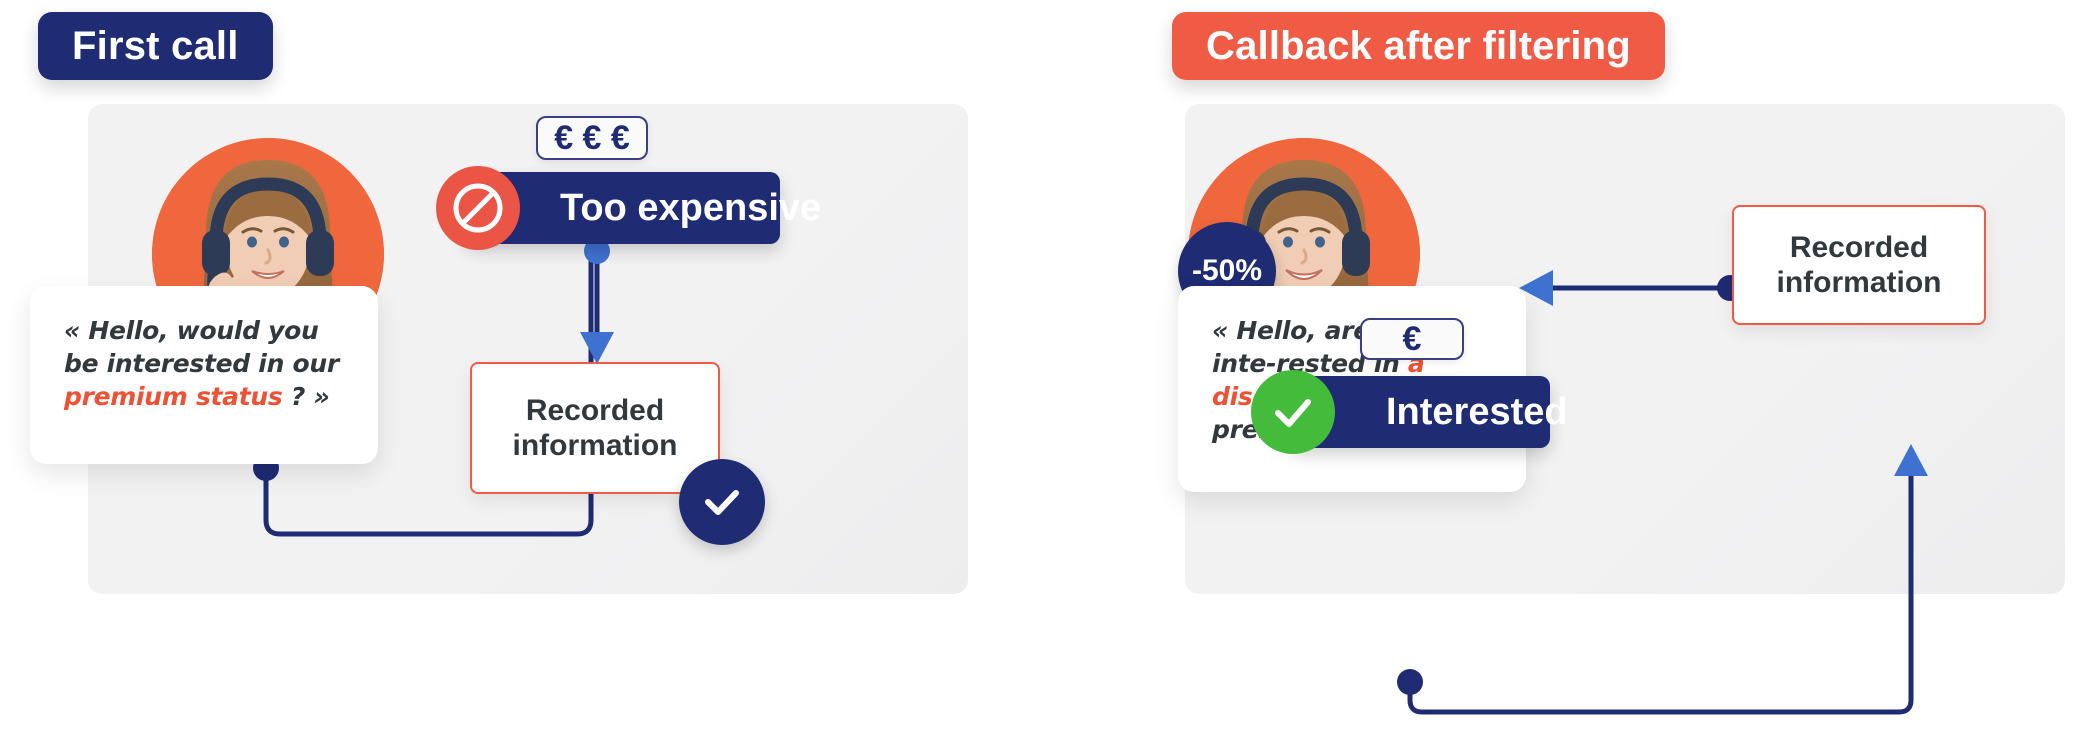 The width and height of the screenshot is (2100, 729). What do you see at coordinates (1859, 265) in the screenshot?
I see `recorded-information-box-callback: Recorded information` at bounding box center [1859, 265].